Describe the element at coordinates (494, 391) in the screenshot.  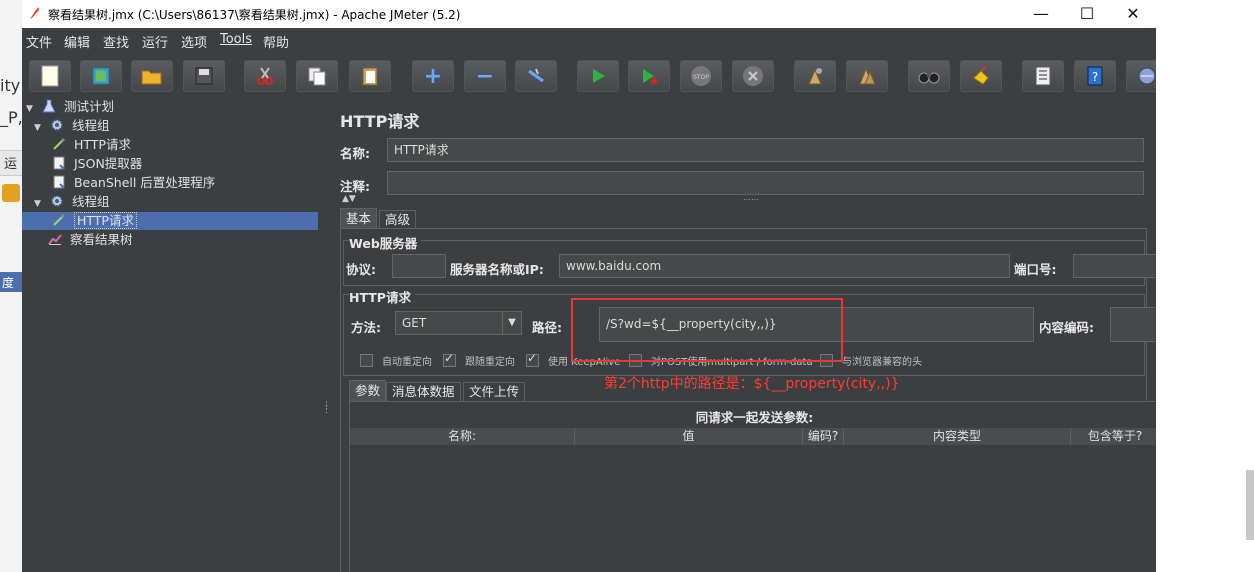
I see `tab-file-upload: 文件上传` at that location.